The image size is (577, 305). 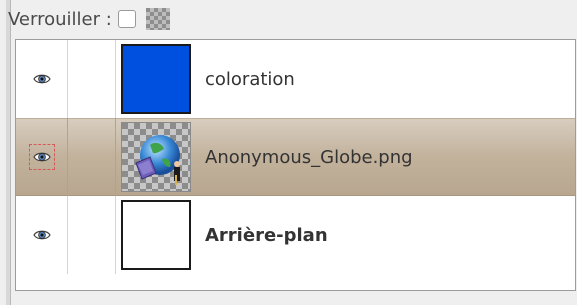 What do you see at coordinates (157, 160) in the screenshot?
I see `globe-image-icon` at bounding box center [157, 160].